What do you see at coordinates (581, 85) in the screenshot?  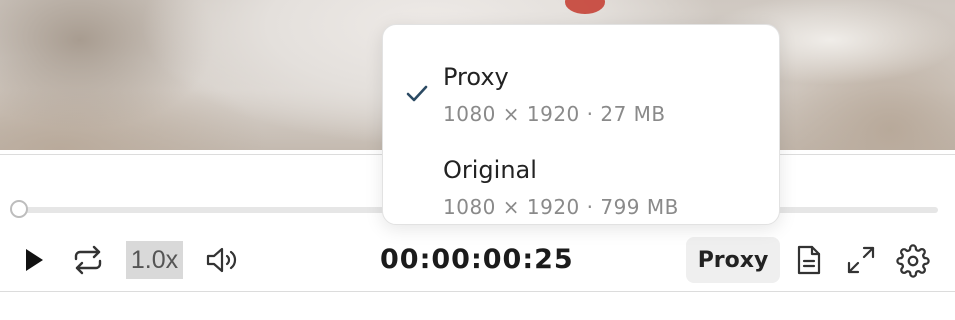 I see `menu-item-proxy: Proxy 1080 × 1920 · 27 MB` at bounding box center [581, 85].